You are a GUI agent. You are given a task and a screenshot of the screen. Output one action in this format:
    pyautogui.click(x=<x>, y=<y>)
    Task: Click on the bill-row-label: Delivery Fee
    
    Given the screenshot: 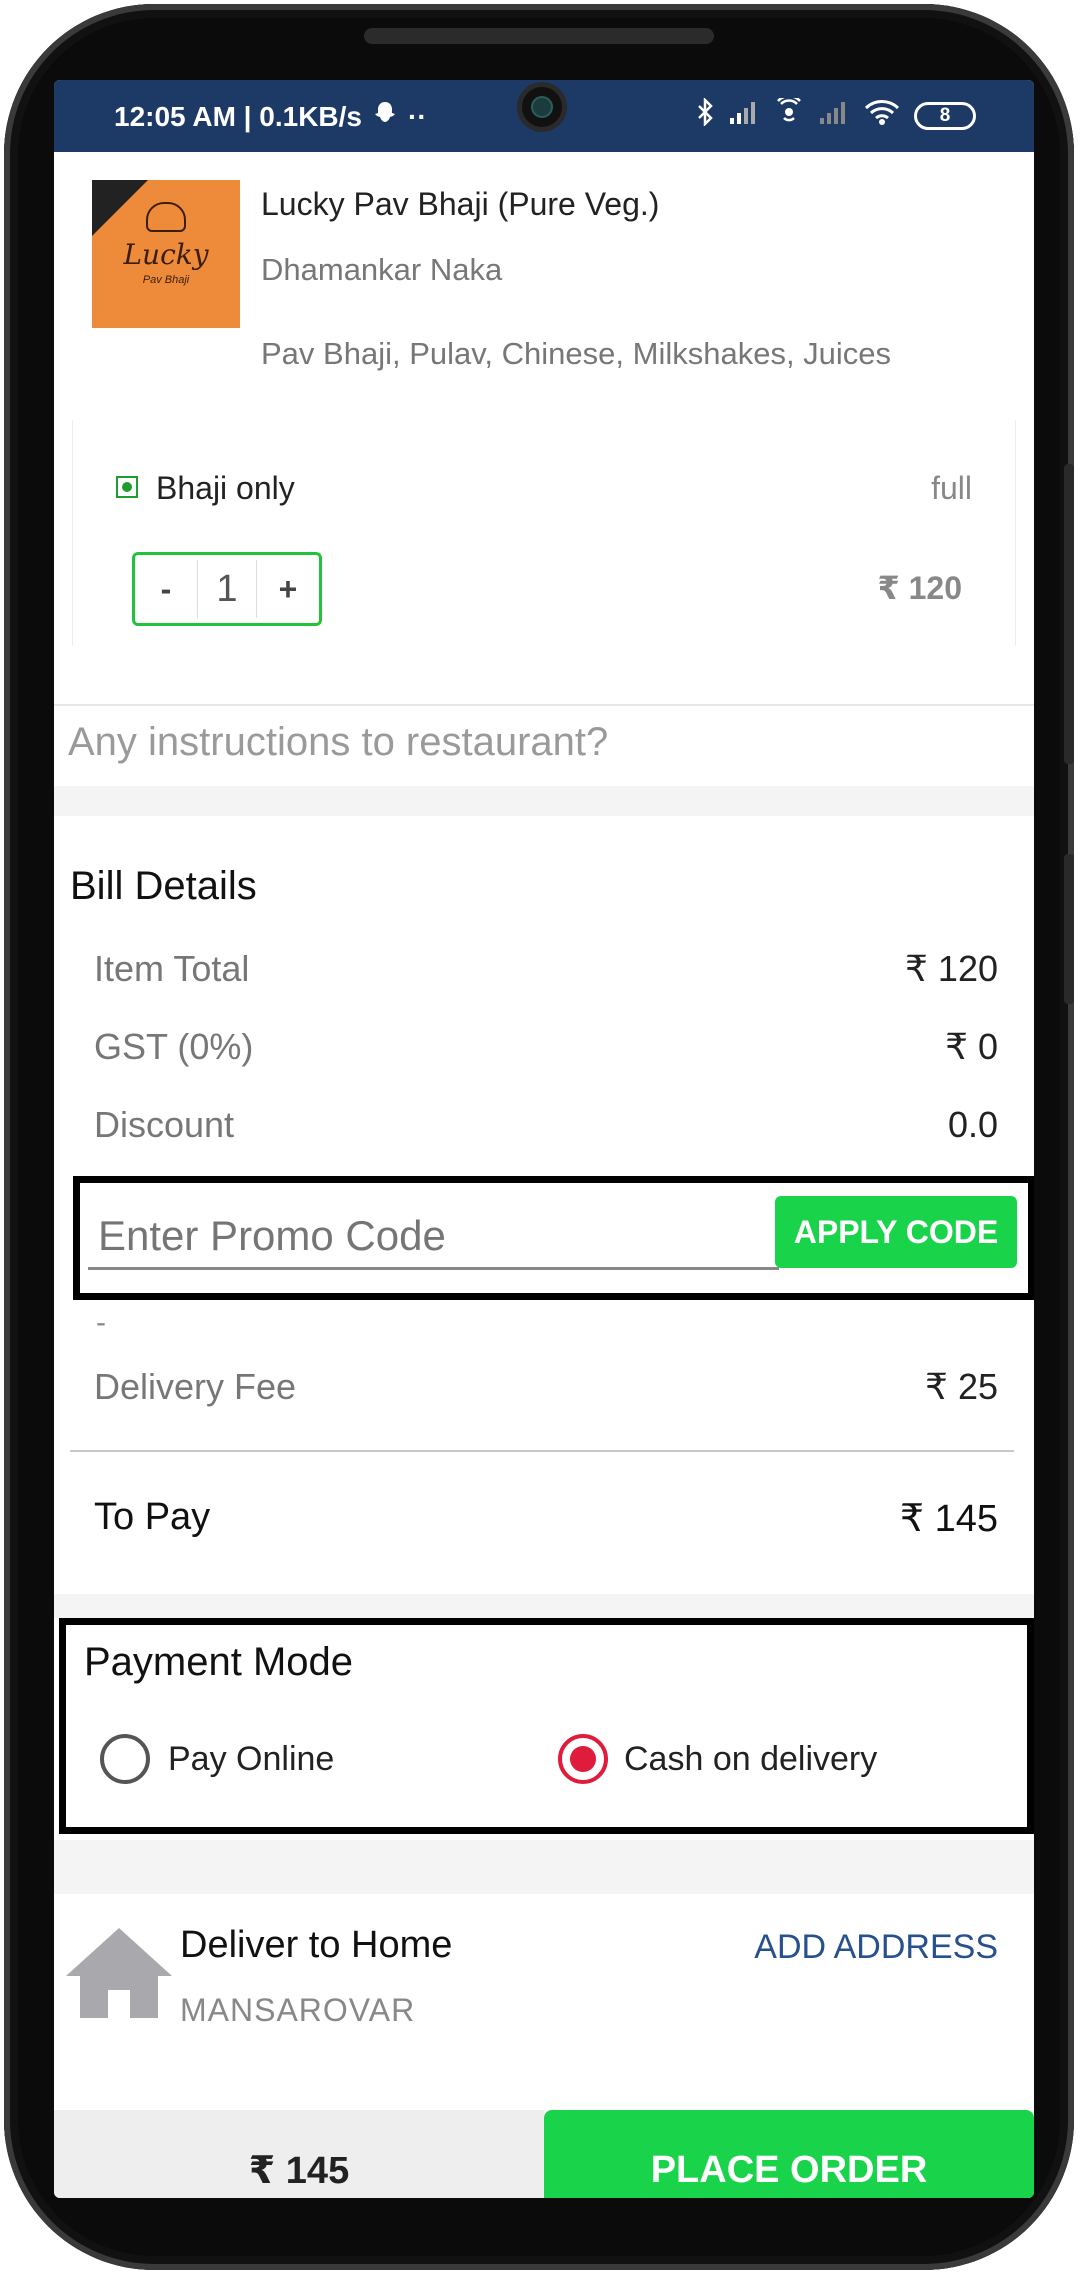 What is the action you would take?
    pyautogui.click(x=195, y=1386)
    